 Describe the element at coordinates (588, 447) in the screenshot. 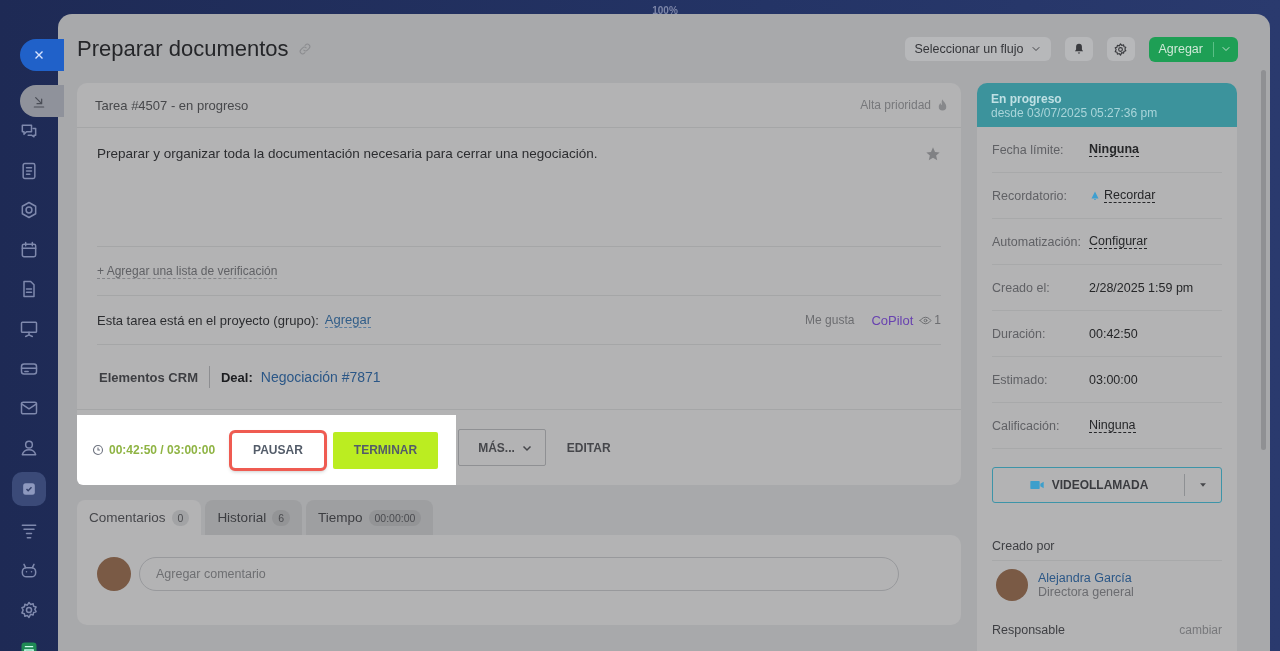

I see `edit-button: EDITAR` at that location.